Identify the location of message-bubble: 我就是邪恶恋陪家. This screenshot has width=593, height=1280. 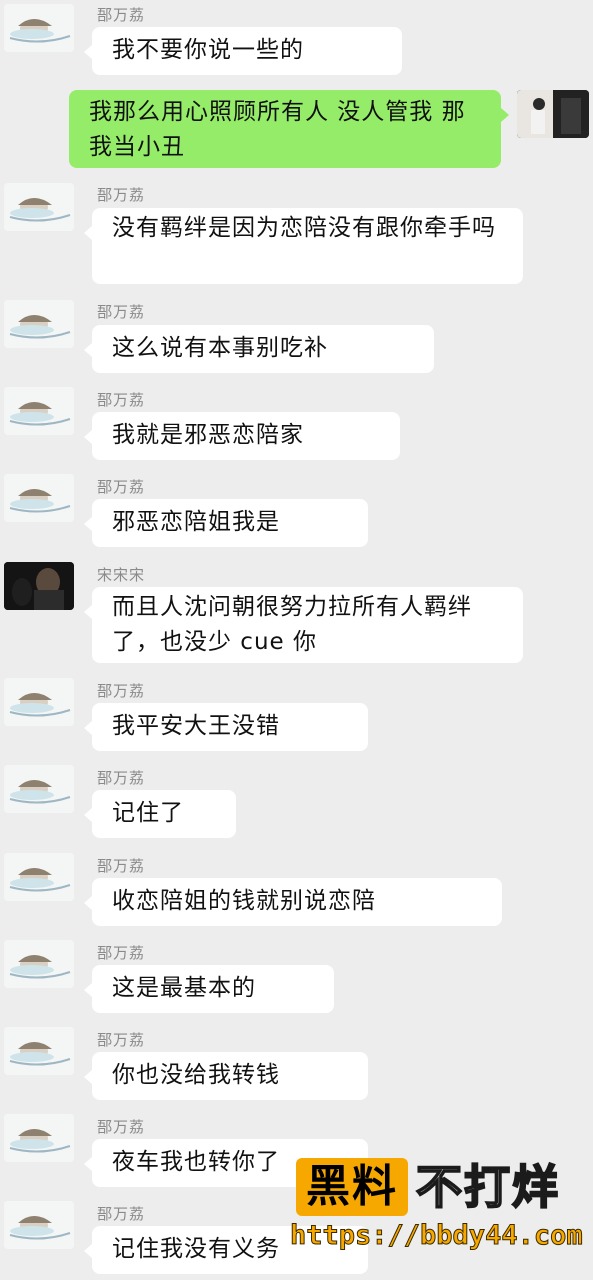
(242, 436).